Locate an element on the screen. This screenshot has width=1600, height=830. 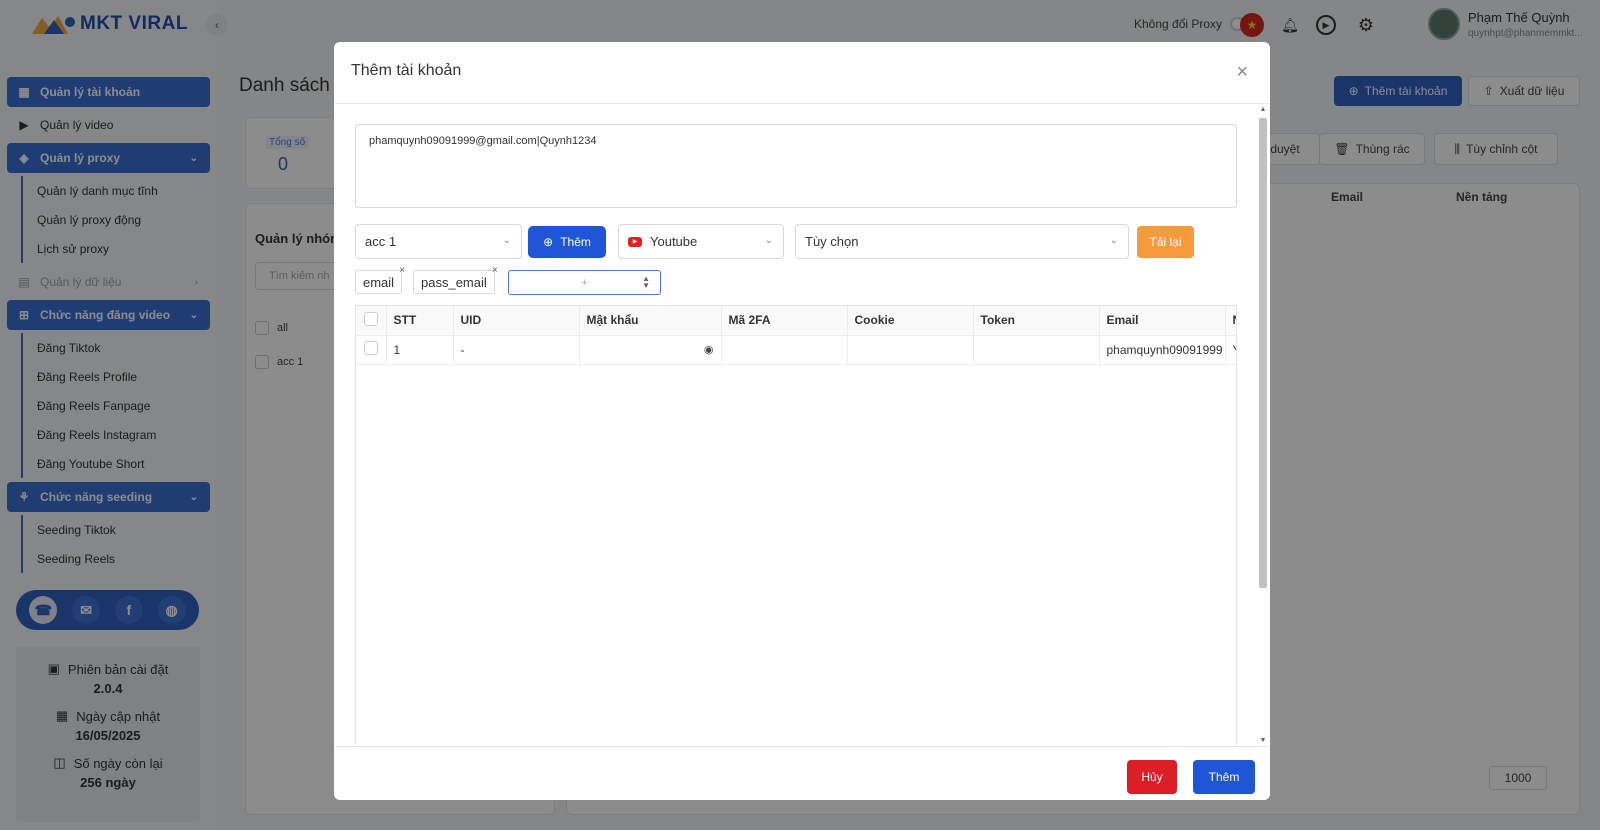
stepper-icon: ▲ ▼ is located at coordinates (646, 282).